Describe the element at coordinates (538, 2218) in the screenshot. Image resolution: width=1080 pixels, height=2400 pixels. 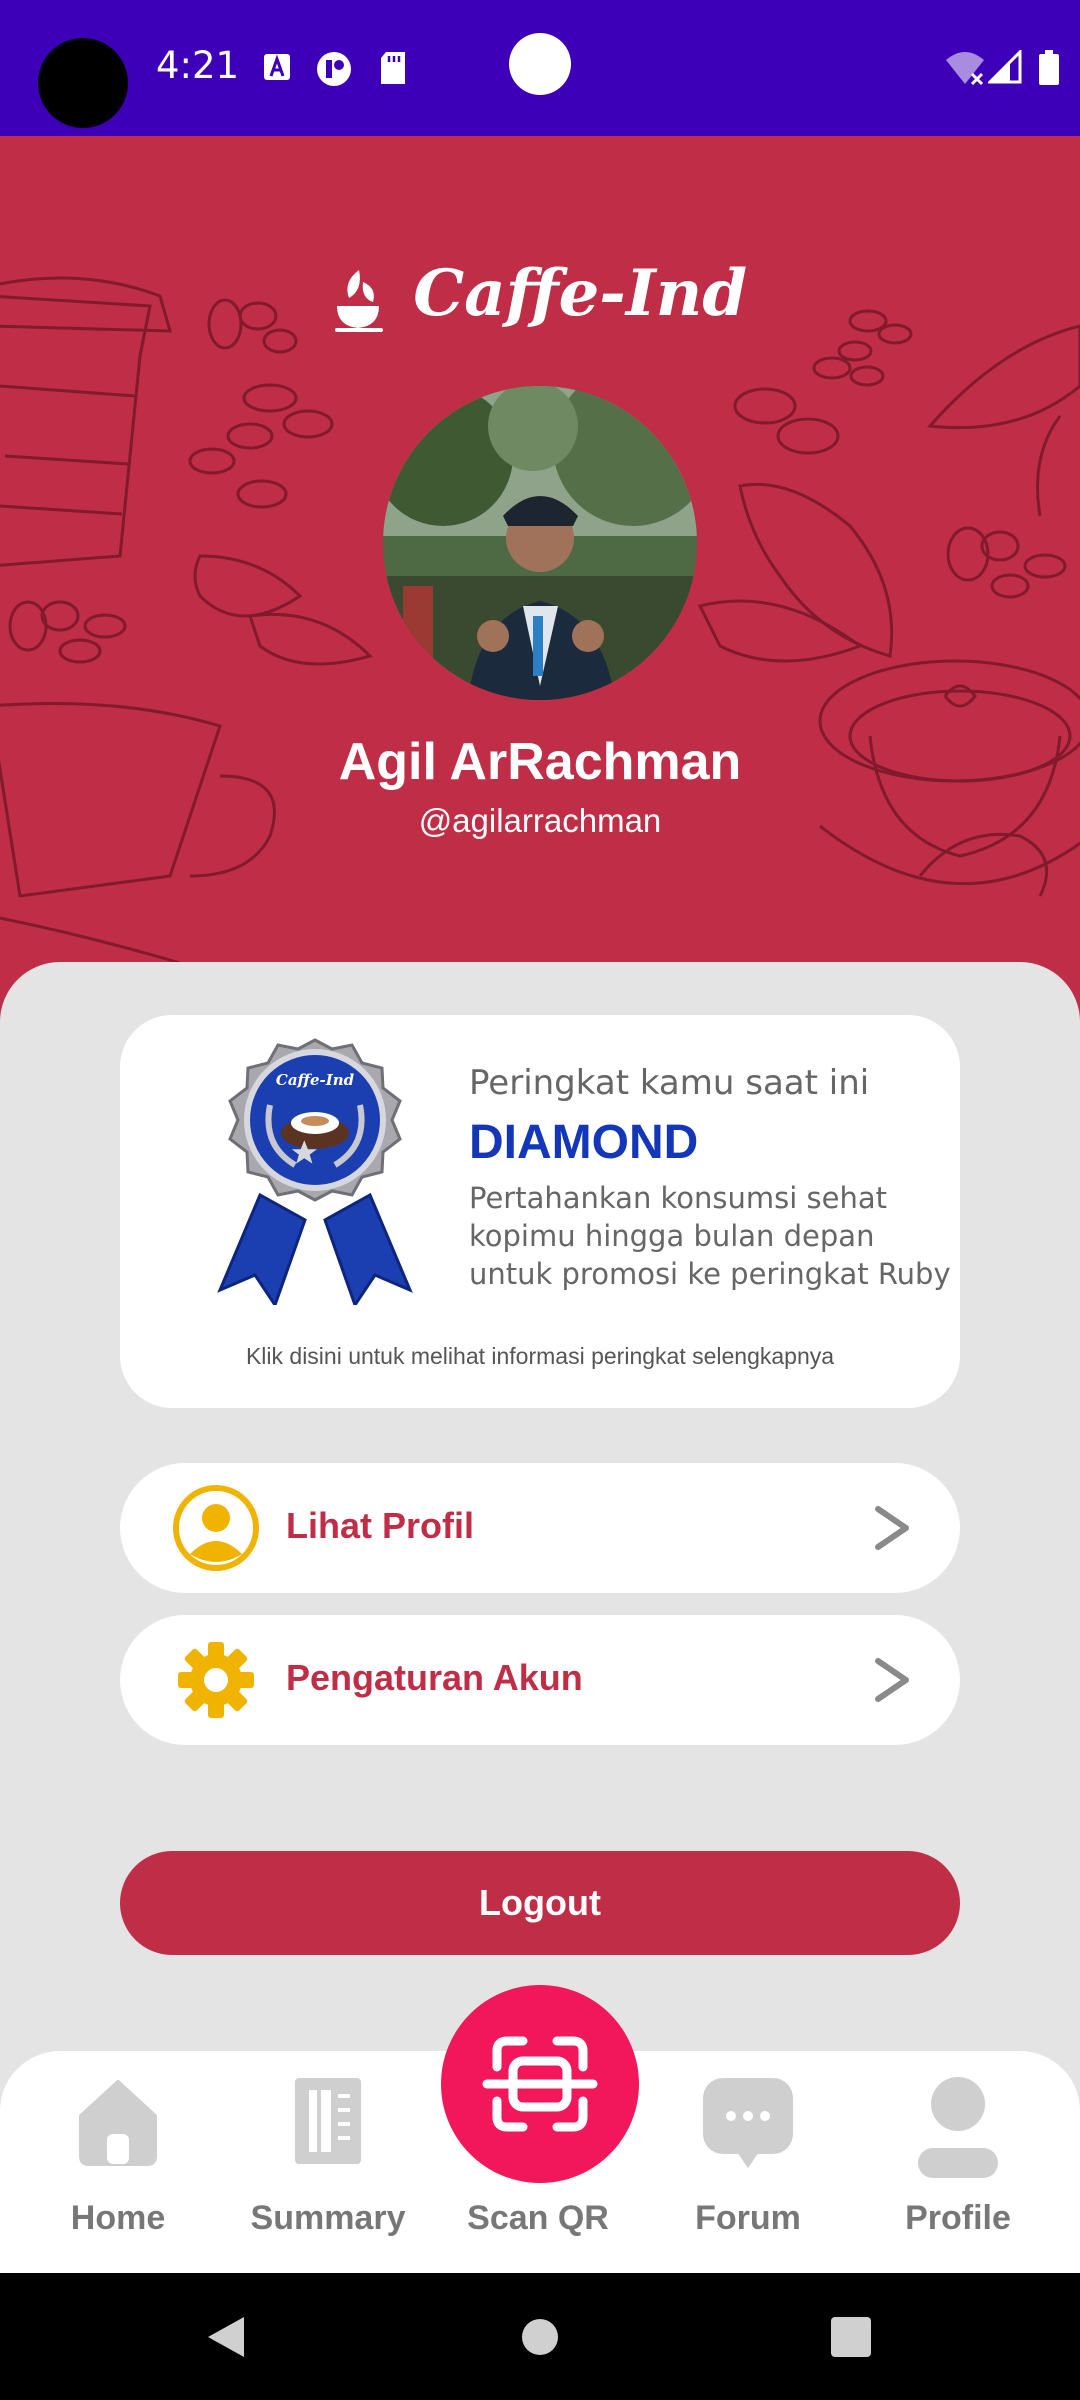
I see `nav-label: Scan QR` at that location.